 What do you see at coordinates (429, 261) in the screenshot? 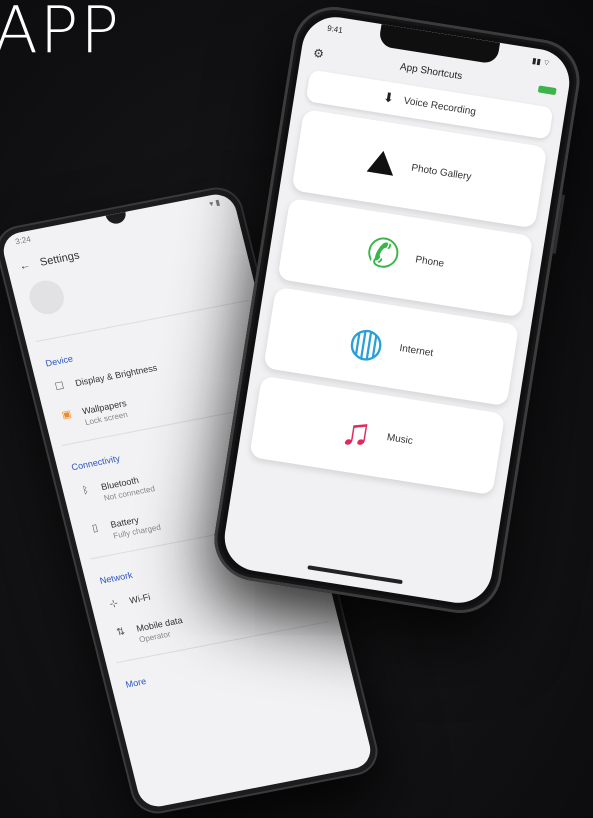
I see `card-label: Phone` at bounding box center [429, 261].